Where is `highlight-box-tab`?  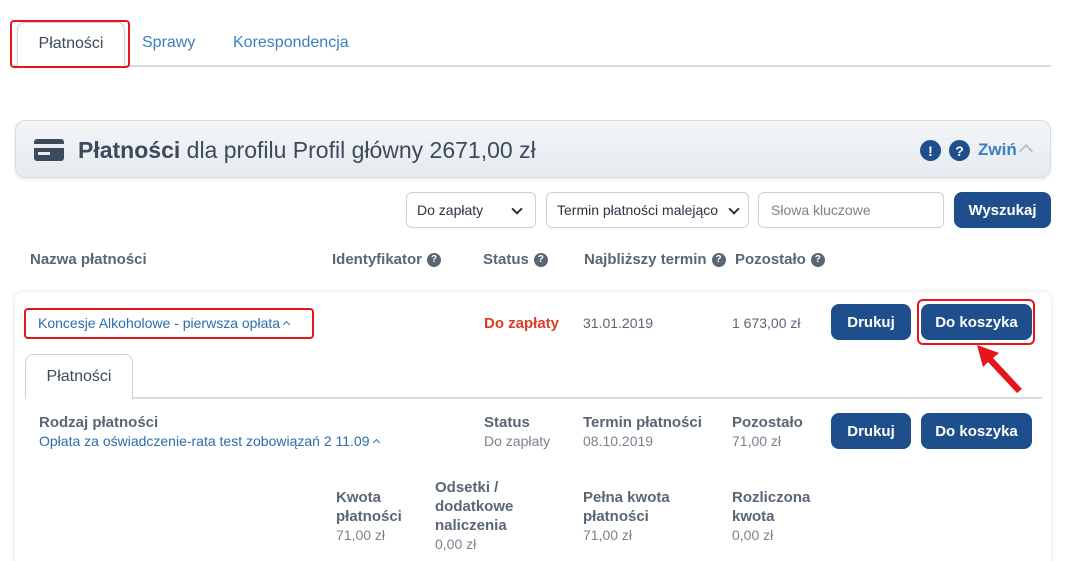 highlight-box-tab is located at coordinates (70, 44).